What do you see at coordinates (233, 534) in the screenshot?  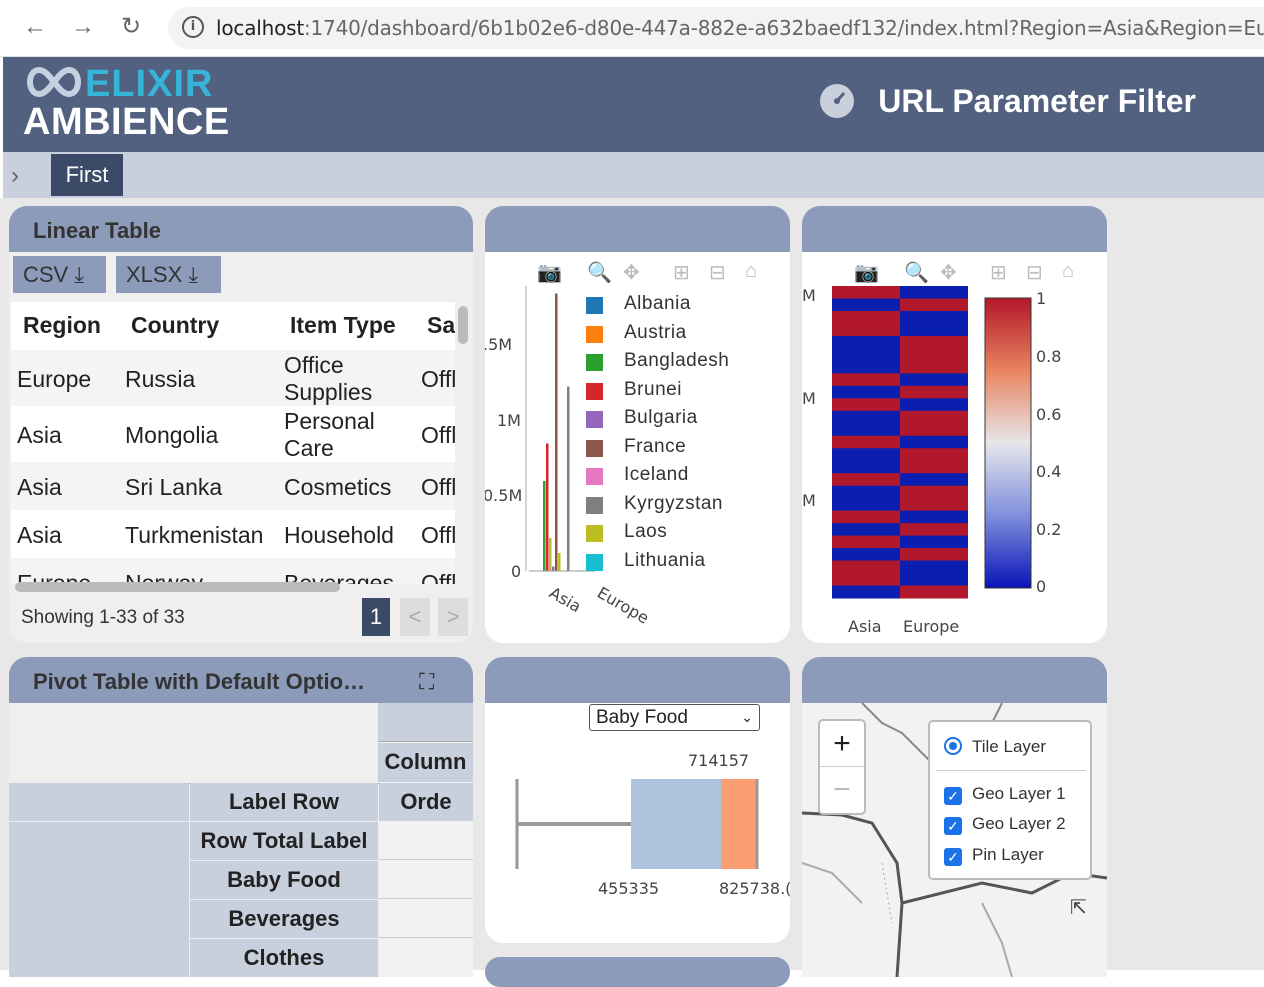 I see `table-row: Asia Turkmenistan Household Offl` at bounding box center [233, 534].